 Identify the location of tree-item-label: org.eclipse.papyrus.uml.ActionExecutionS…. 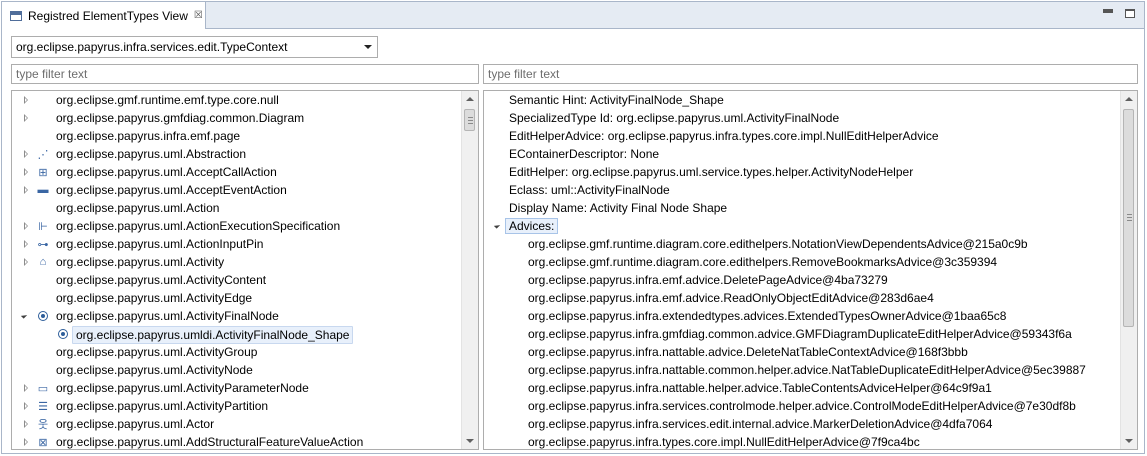
(198, 226).